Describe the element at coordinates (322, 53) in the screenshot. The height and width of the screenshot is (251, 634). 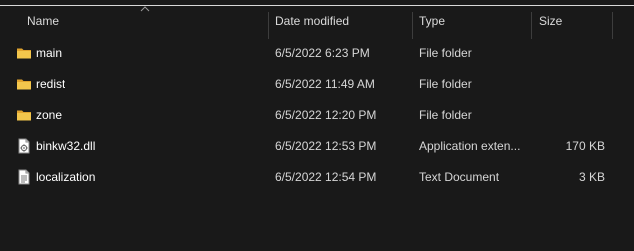
I see `file-date-modified: 6/5/2022 6:23 PM` at that location.